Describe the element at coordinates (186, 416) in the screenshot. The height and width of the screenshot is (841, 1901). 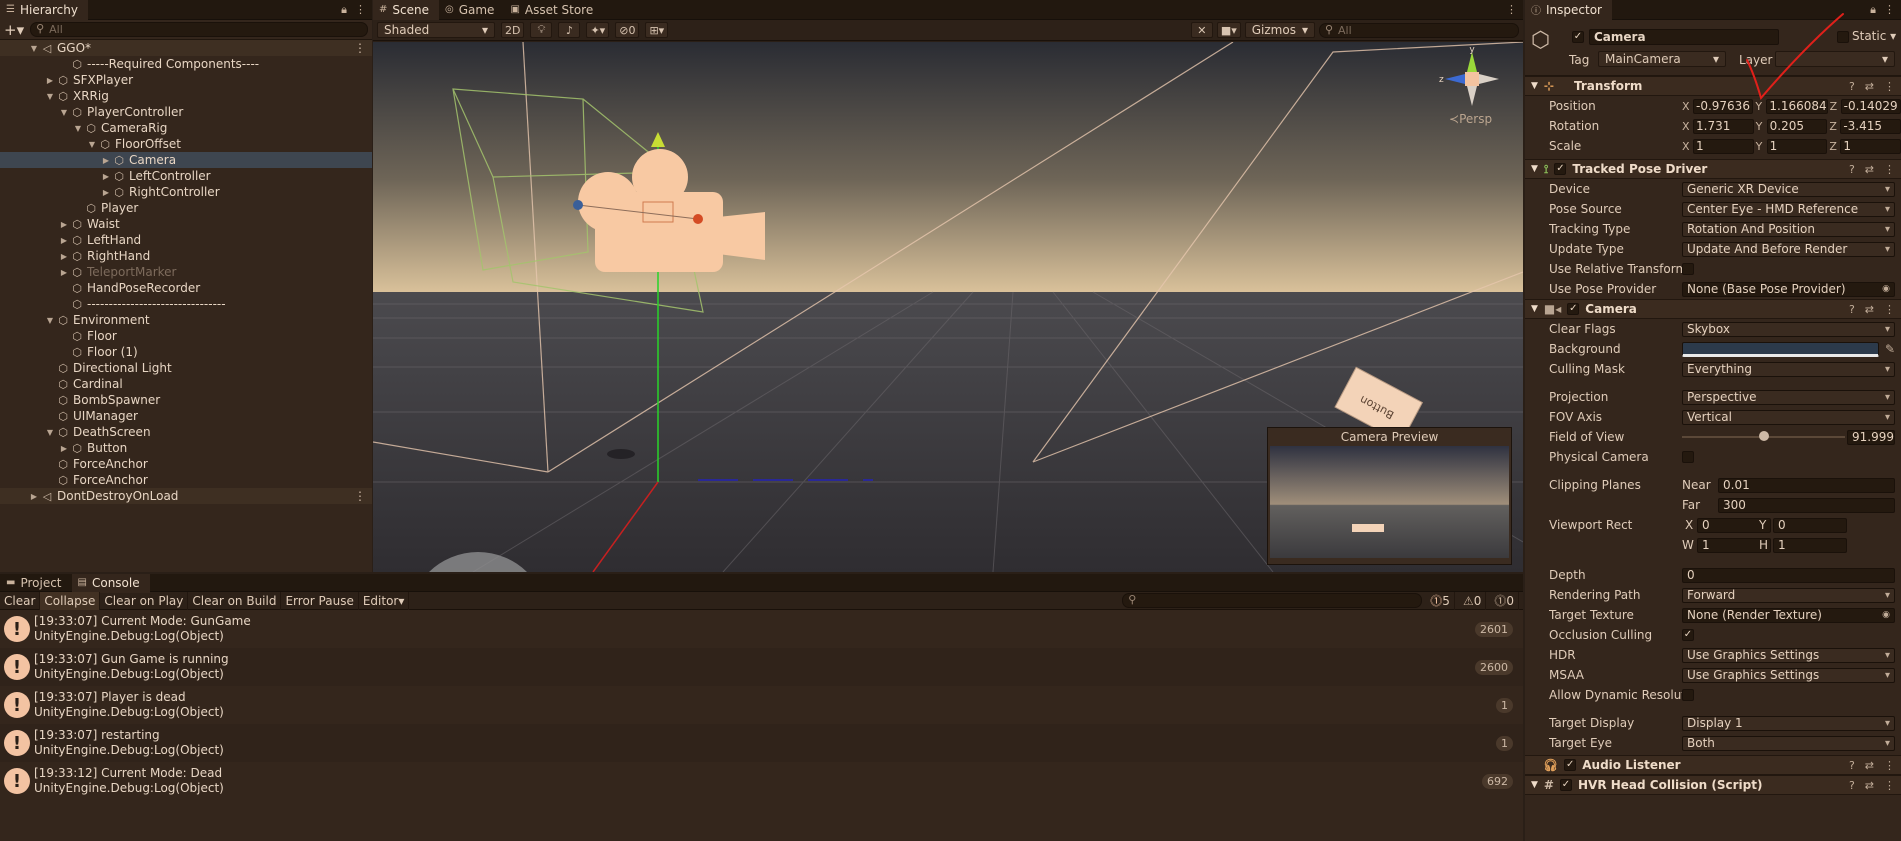
I see `hierarchy-item: ⬡ UIManager` at that location.